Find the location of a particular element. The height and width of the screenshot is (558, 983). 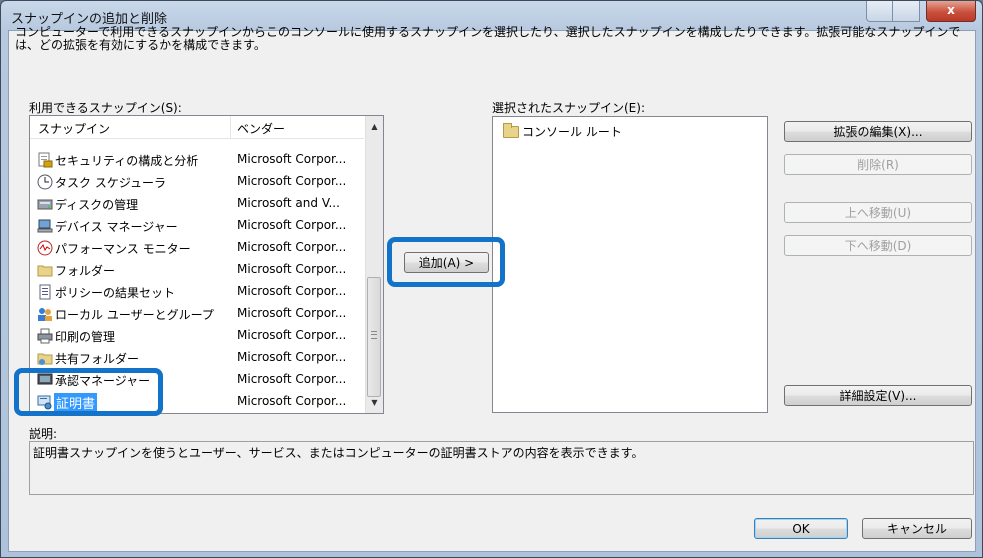

move-down-button: 下へ移動(D) is located at coordinates (878, 245).